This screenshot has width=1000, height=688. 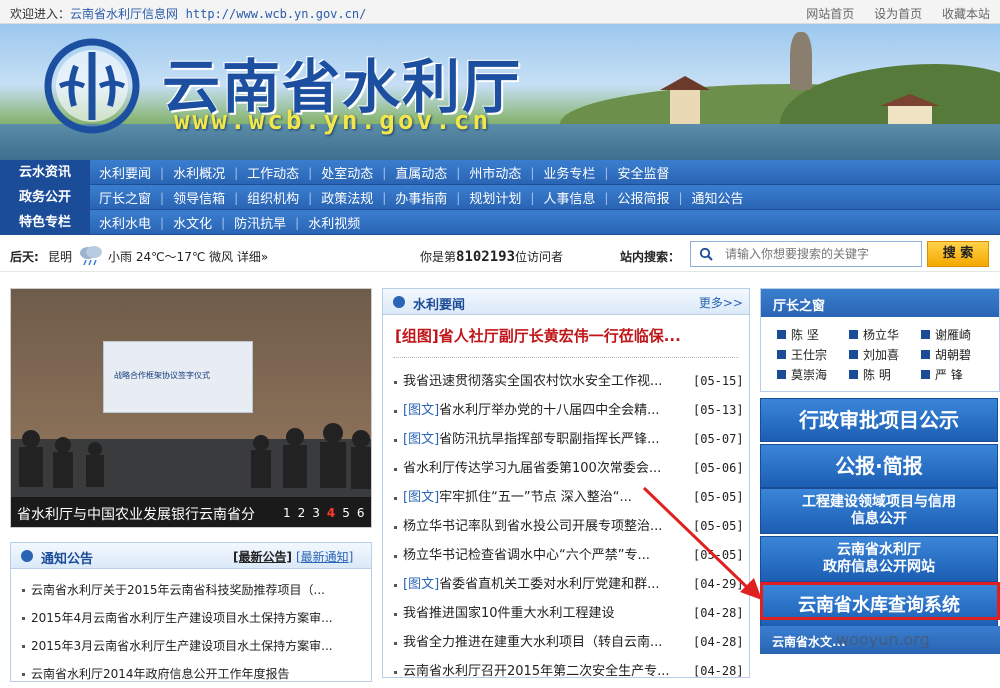 I want to click on leader-link: 谢雁崎, so click(x=957, y=335).